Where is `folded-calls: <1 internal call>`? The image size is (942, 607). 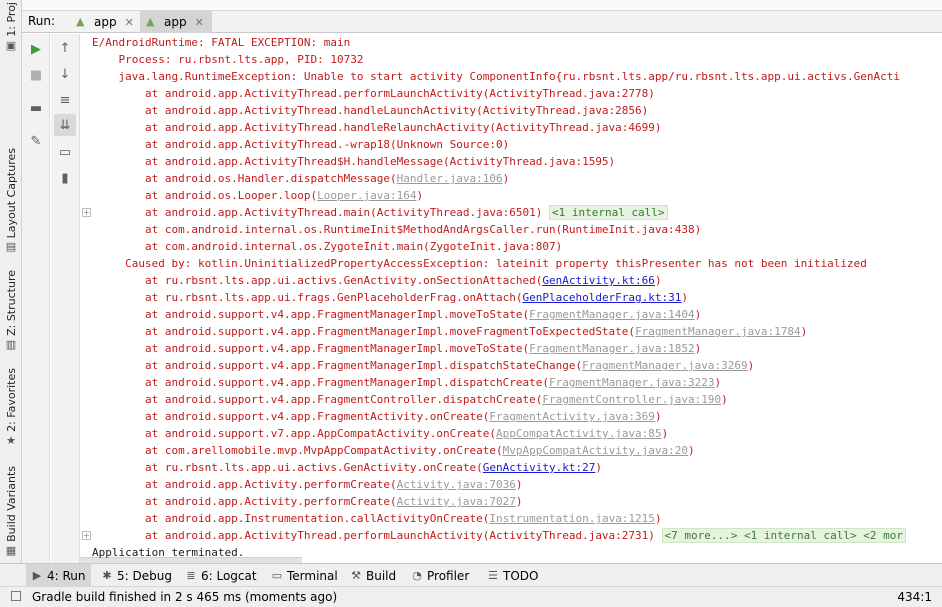 folded-calls: <1 internal call> is located at coordinates (608, 212).